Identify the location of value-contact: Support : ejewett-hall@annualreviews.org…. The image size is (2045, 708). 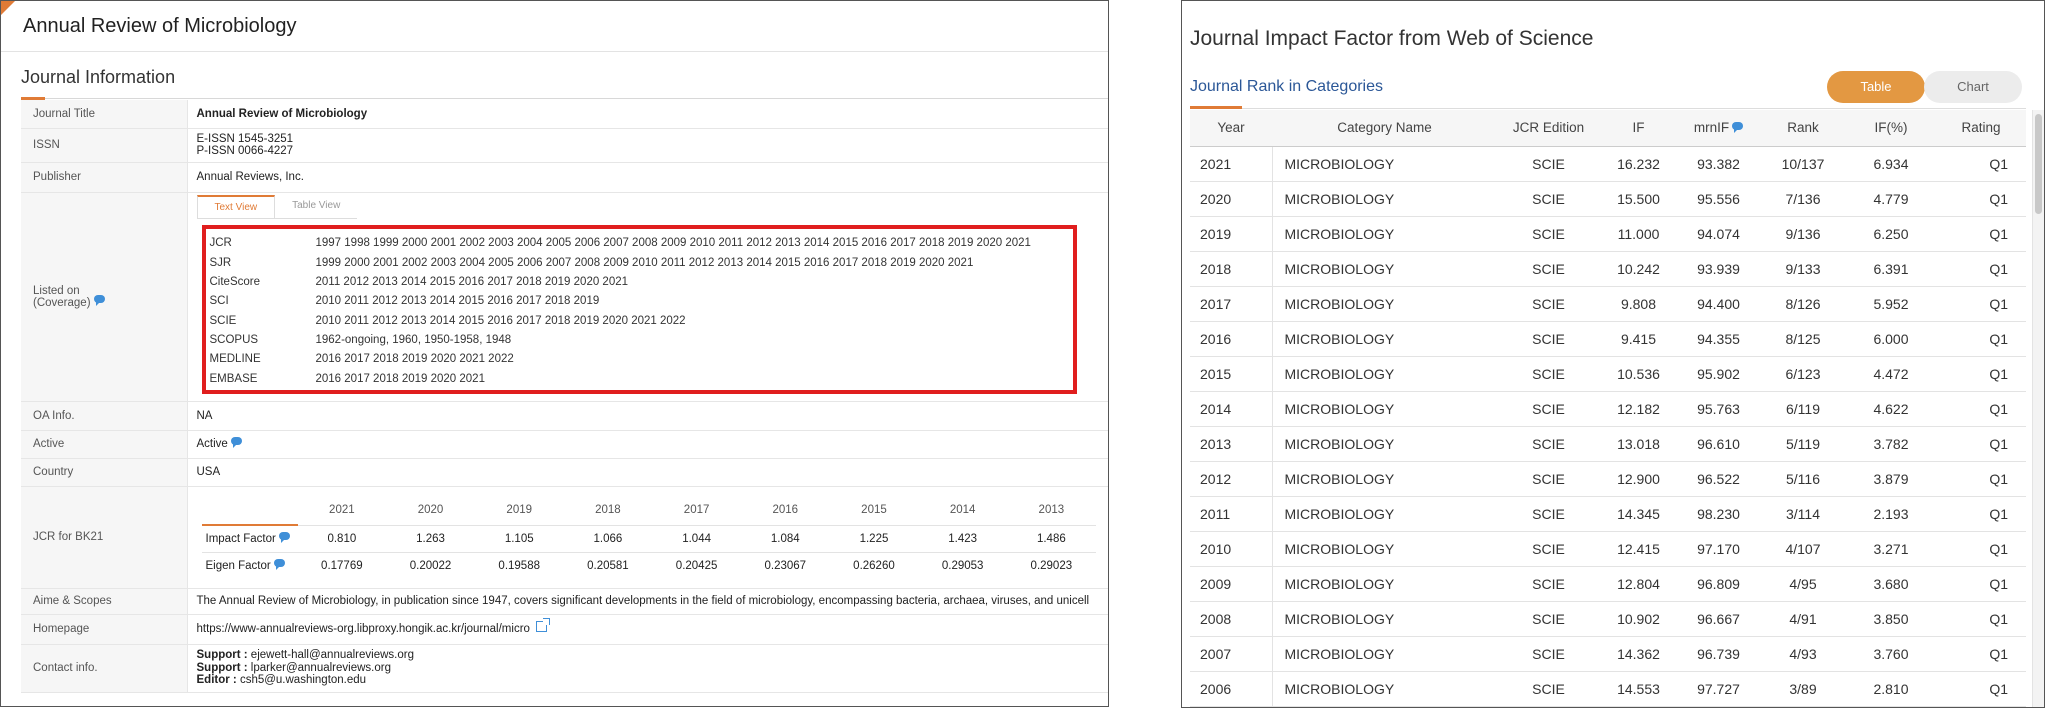
(648, 668).